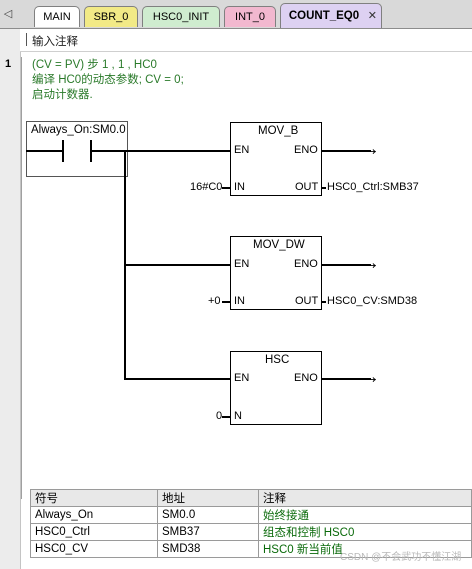 The width and height of the screenshot is (472, 569). I want to click on contact-label: Always_On:SM0.0, so click(78, 130).